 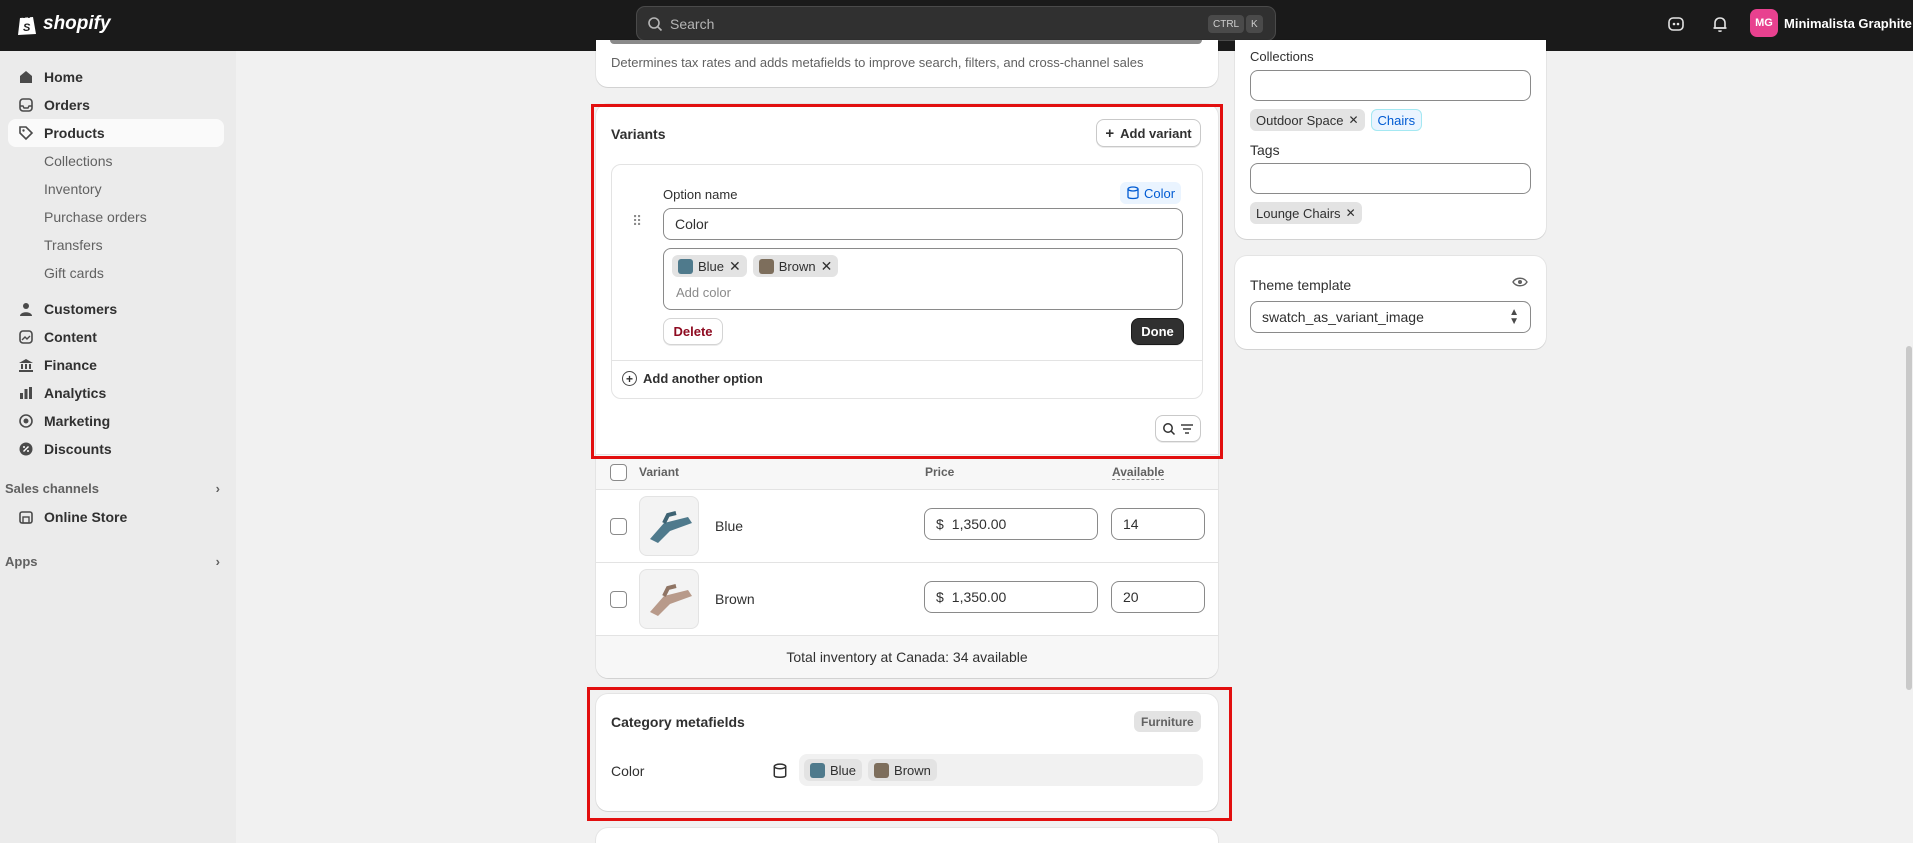 I want to click on shopify-logo: S shopify, so click(x=63, y=24).